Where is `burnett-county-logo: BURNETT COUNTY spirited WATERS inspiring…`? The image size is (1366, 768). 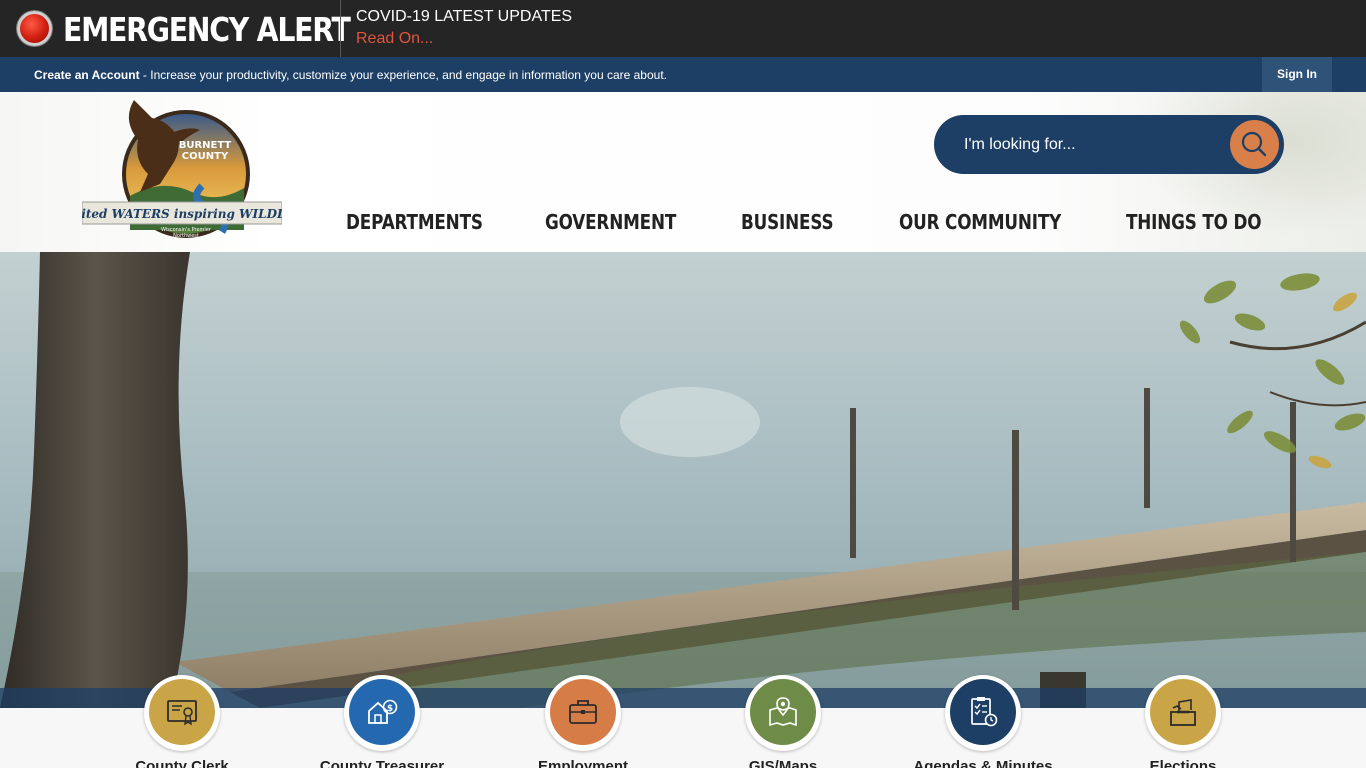
burnett-county-logo: BURNETT COUNTY spirited WATERS inspiring… is located at coordinates (182, 171).